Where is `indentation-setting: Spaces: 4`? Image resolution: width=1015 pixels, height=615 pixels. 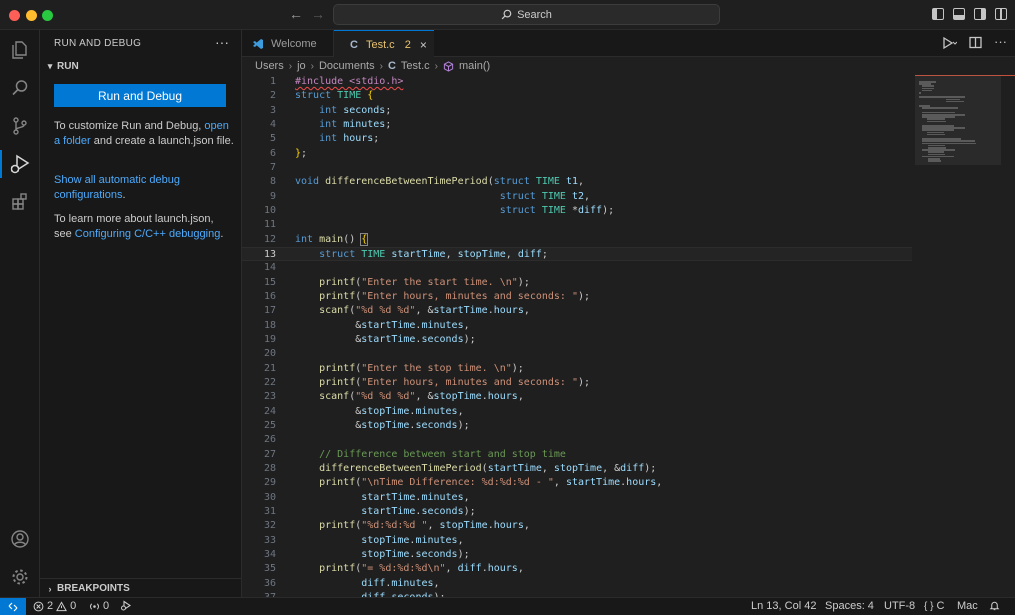 indentation-setting: Spaces: 4 is located at coordinates (849, 606).